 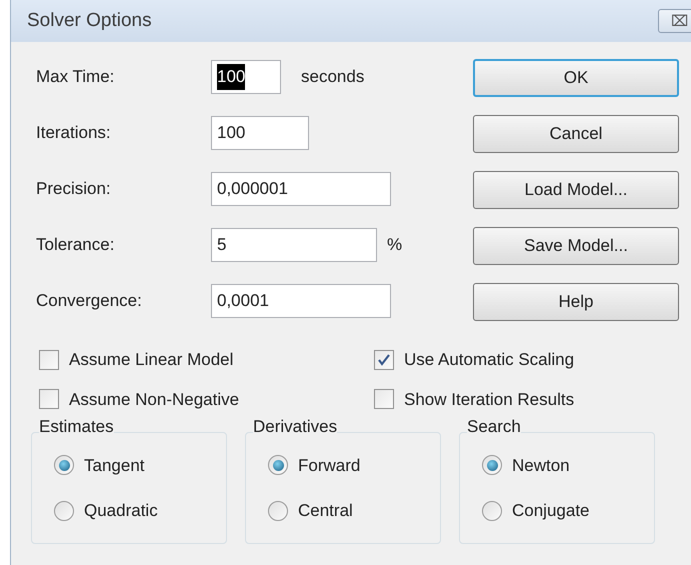 What do you see at coordinates (489, 399) in the screenshot?
I see `checkbox-label: Show Iteration Results` at bounding box center [489, 399].